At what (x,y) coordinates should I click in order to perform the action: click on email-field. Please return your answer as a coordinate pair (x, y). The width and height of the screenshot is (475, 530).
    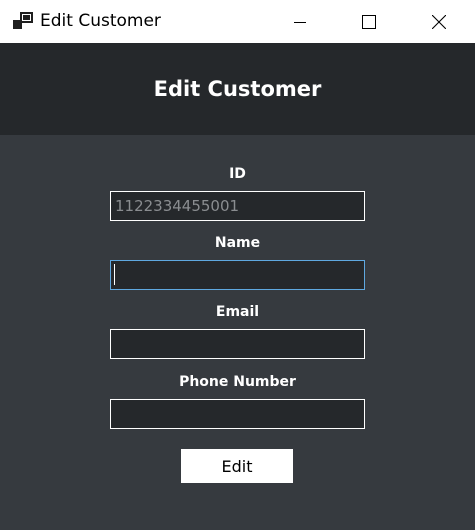
    Looking at the image, I should click on (237, 344).